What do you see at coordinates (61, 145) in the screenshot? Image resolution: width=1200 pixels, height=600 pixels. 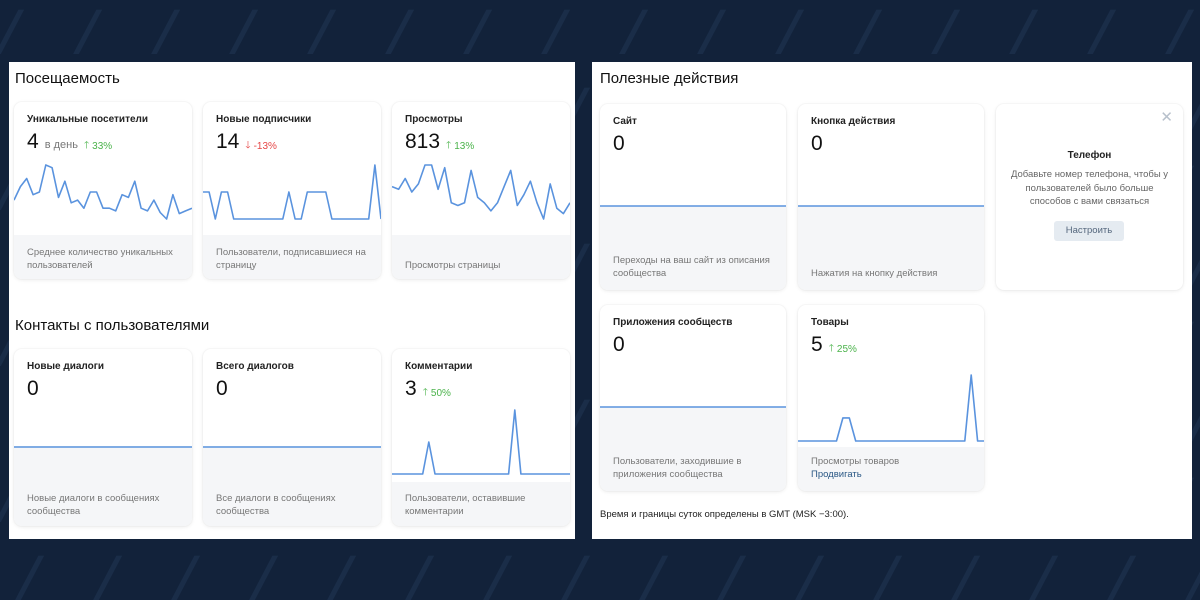 I see `card-suffix: в день` at bounding box center [61, 145].